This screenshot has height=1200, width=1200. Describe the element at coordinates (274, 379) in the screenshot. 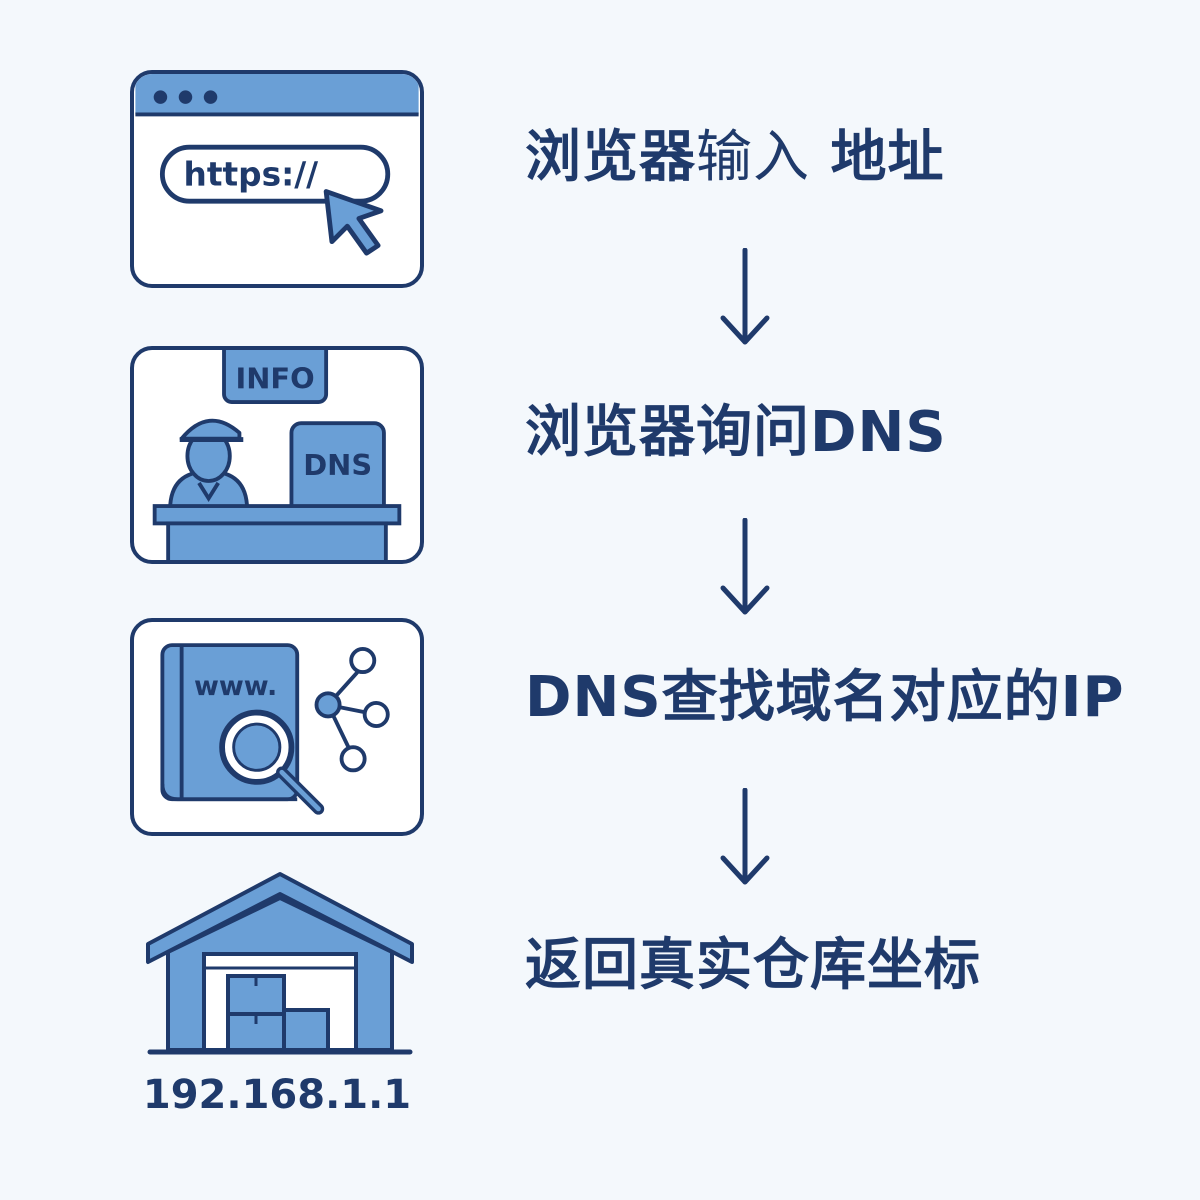

I see `info-sign-text: INFO` at that location.